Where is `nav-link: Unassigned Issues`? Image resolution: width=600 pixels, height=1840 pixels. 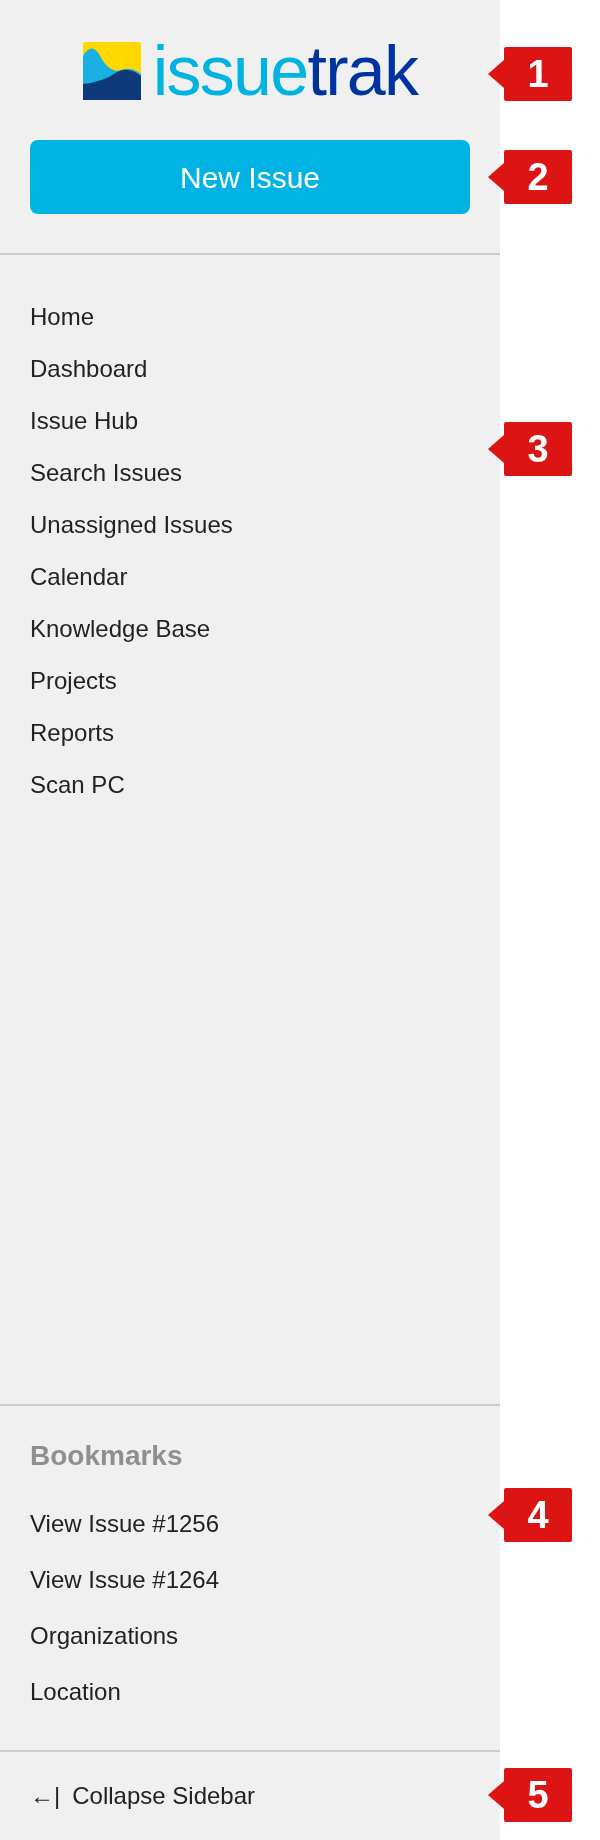 nav-link: Unassigned Issues is located at coordinates (131, 525).